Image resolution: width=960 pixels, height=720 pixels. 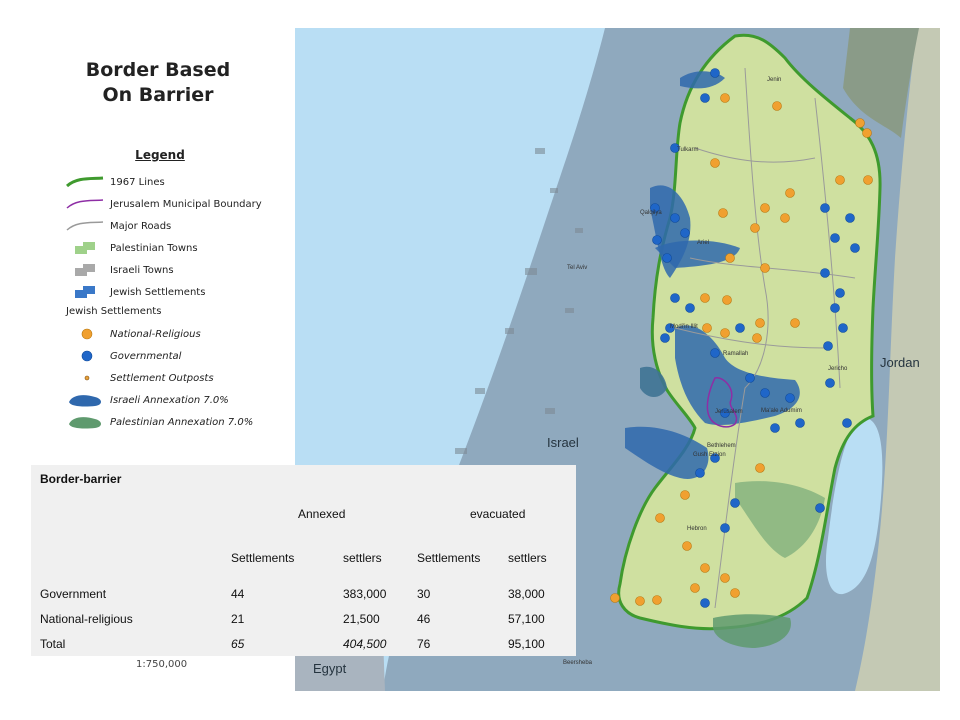 What do you see at coordinates (85, 378) in the screenshot?
I see `outpost-dot-icon` at bounding box center [85, 378].